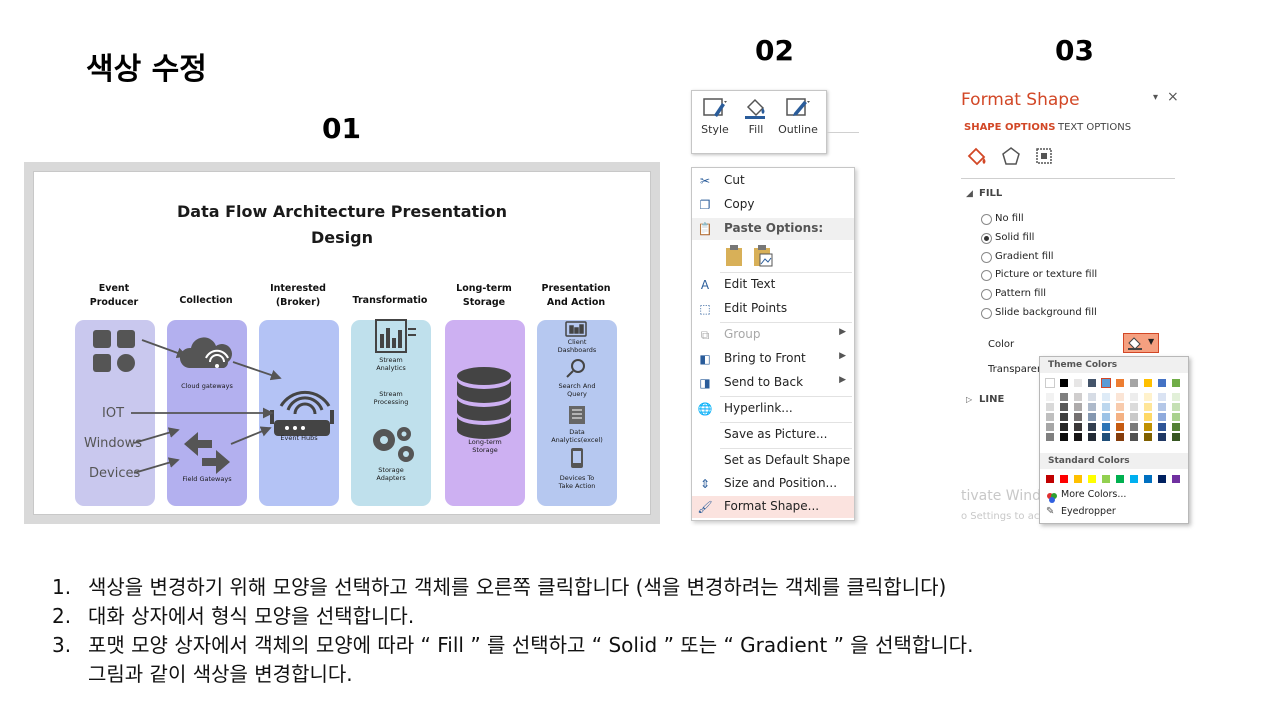 Image resolution: width=1280 pixels, height=720 pixels. Describe the element at coordinates (986, 313) in the screenshot. I see `radio-slide-background-fill` at that location.